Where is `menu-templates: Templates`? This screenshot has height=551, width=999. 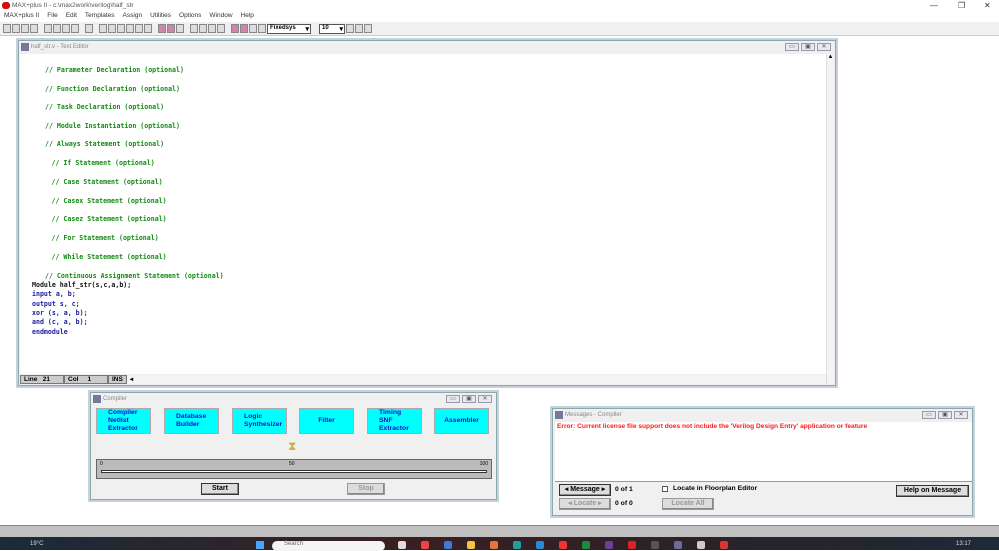 menu-templates: Templates is located at coordinates (100, 17).